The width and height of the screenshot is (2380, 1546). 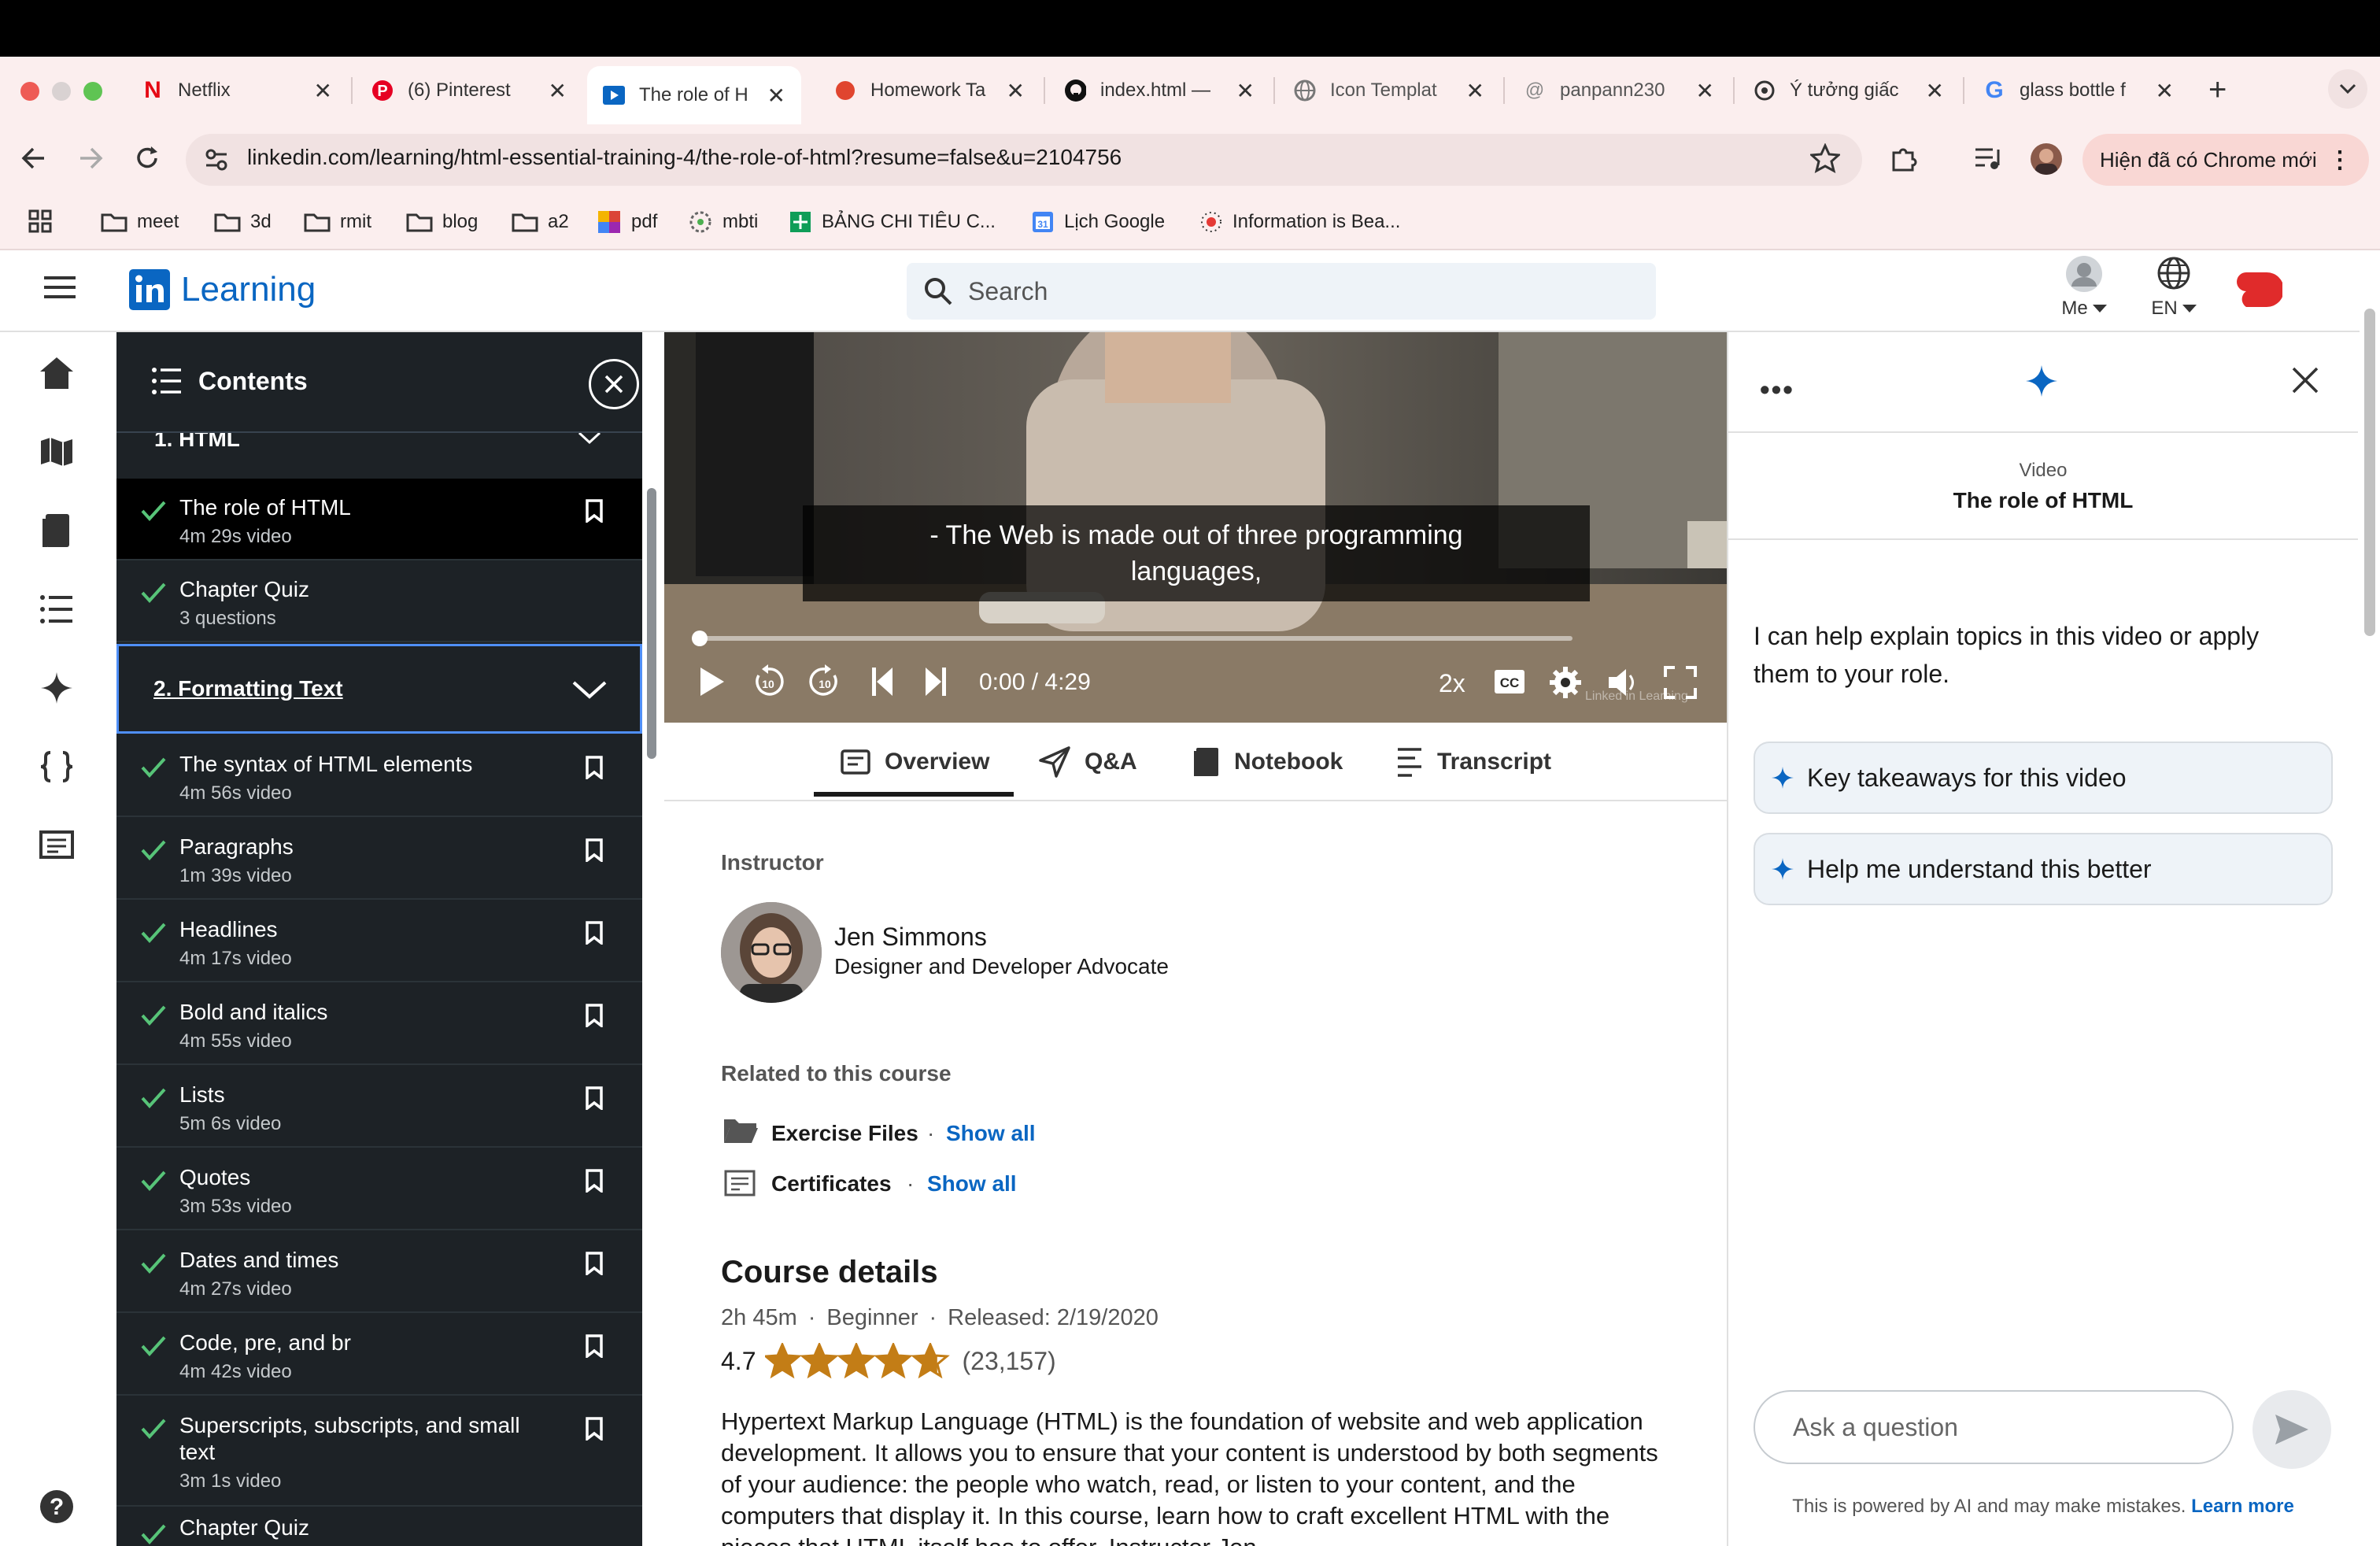 What do you see at coordinates (2258, 290) in the screenshot?
I see `extension-badge-icon` at bounding box center [2258, 290].